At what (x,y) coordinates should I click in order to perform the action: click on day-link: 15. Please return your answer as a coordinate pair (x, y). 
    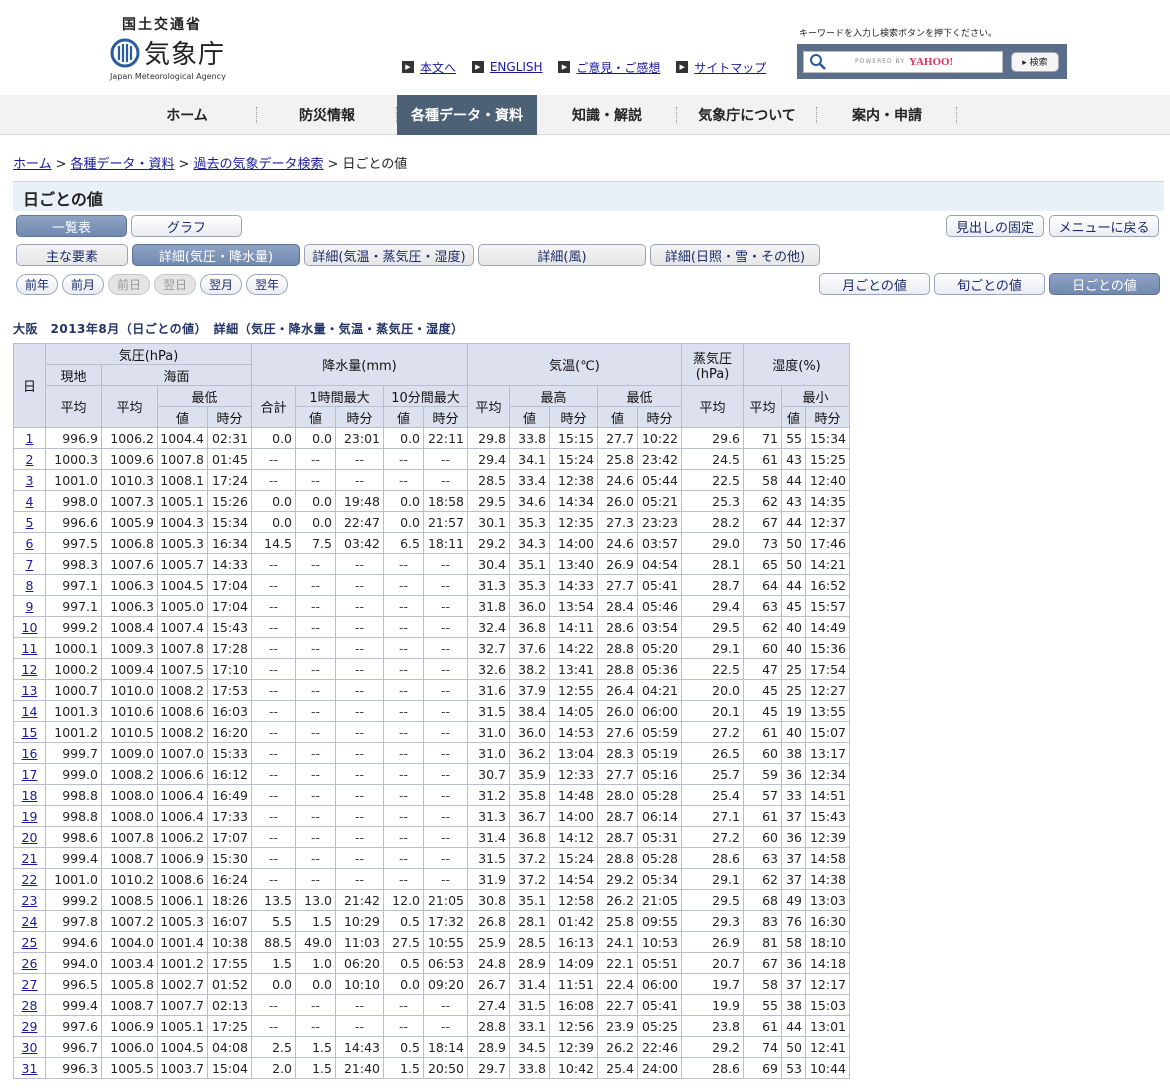
    Looking at the image, I should click on (30, 732).